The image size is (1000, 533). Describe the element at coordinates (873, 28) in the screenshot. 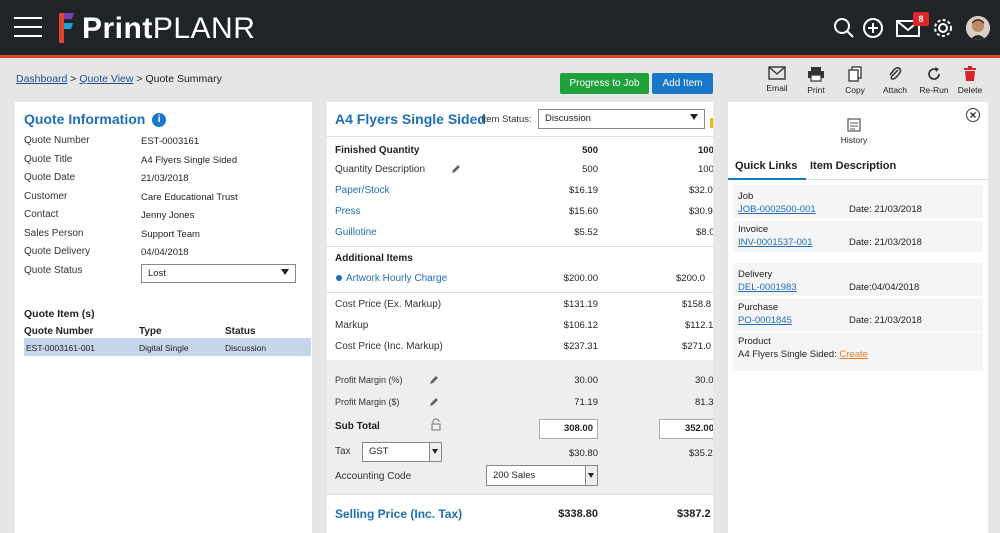

I see `add-icon` at that location.